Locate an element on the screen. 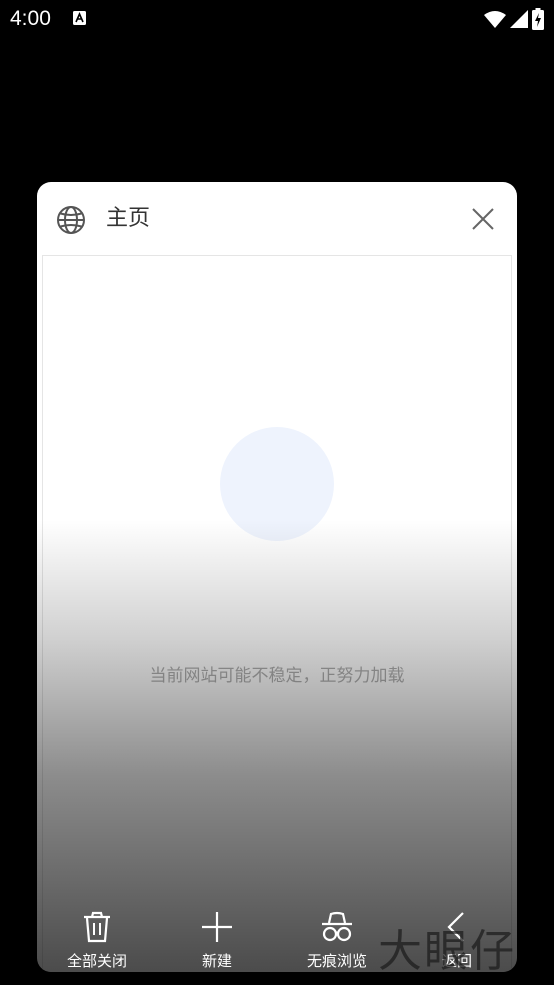  status-bar: 4:00 is located at coordinates (277, 20).